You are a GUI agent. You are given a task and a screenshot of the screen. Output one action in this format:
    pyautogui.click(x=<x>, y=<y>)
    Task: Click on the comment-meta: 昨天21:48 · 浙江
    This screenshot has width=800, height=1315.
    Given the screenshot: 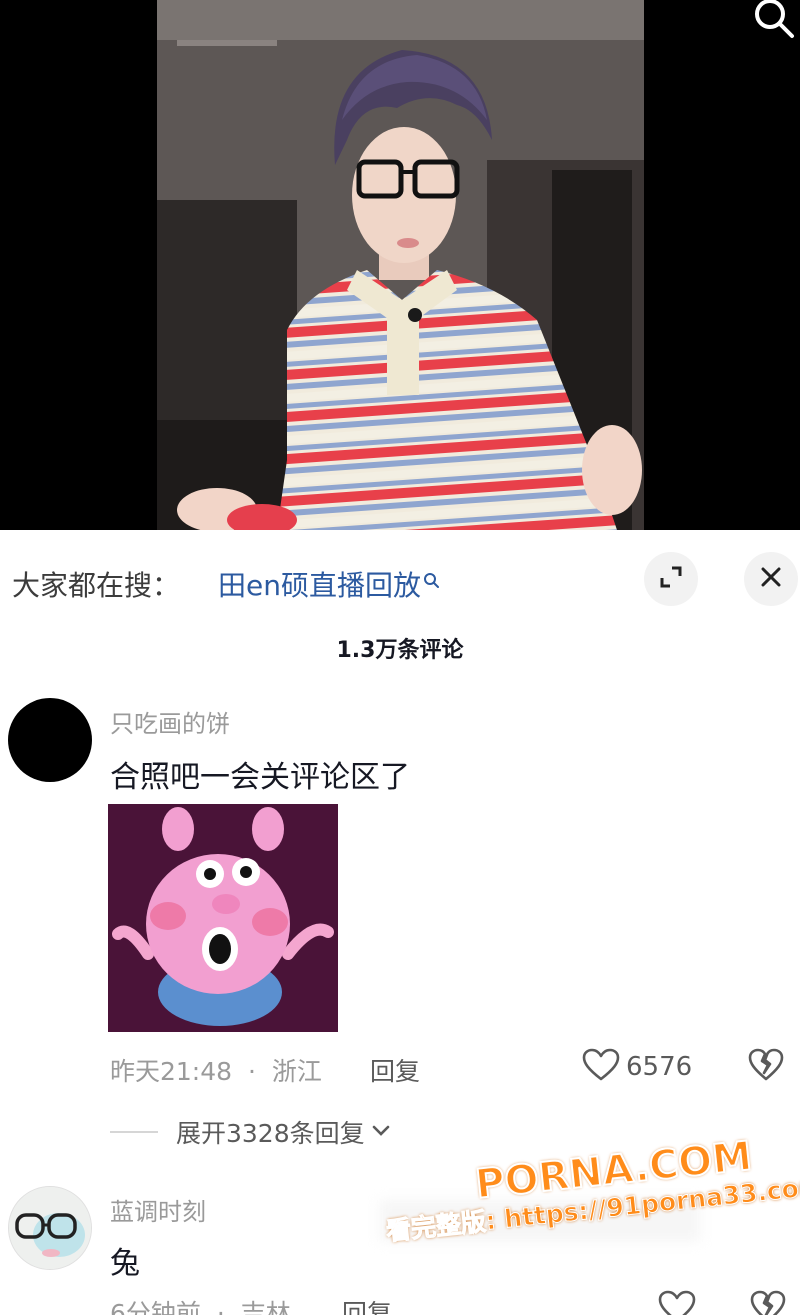 What is the action you would take?
    pyautogui.click(x=216, y=1070)
    